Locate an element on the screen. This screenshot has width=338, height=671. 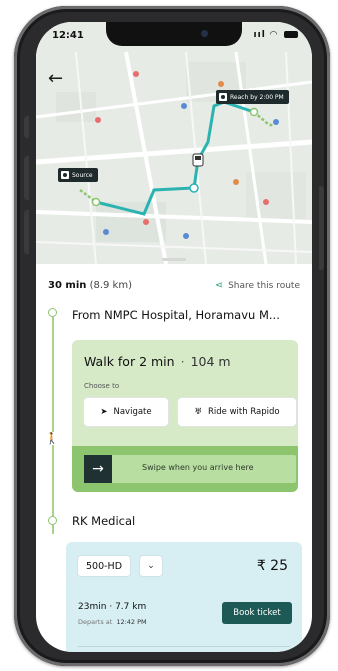
swipe-arrival-bar: → Swipe when you arrive here is located at coordinates (185, 469).